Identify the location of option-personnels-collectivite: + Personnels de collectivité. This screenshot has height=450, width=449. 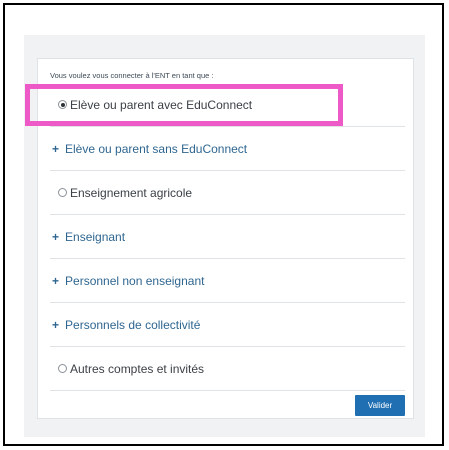
(227, 325).